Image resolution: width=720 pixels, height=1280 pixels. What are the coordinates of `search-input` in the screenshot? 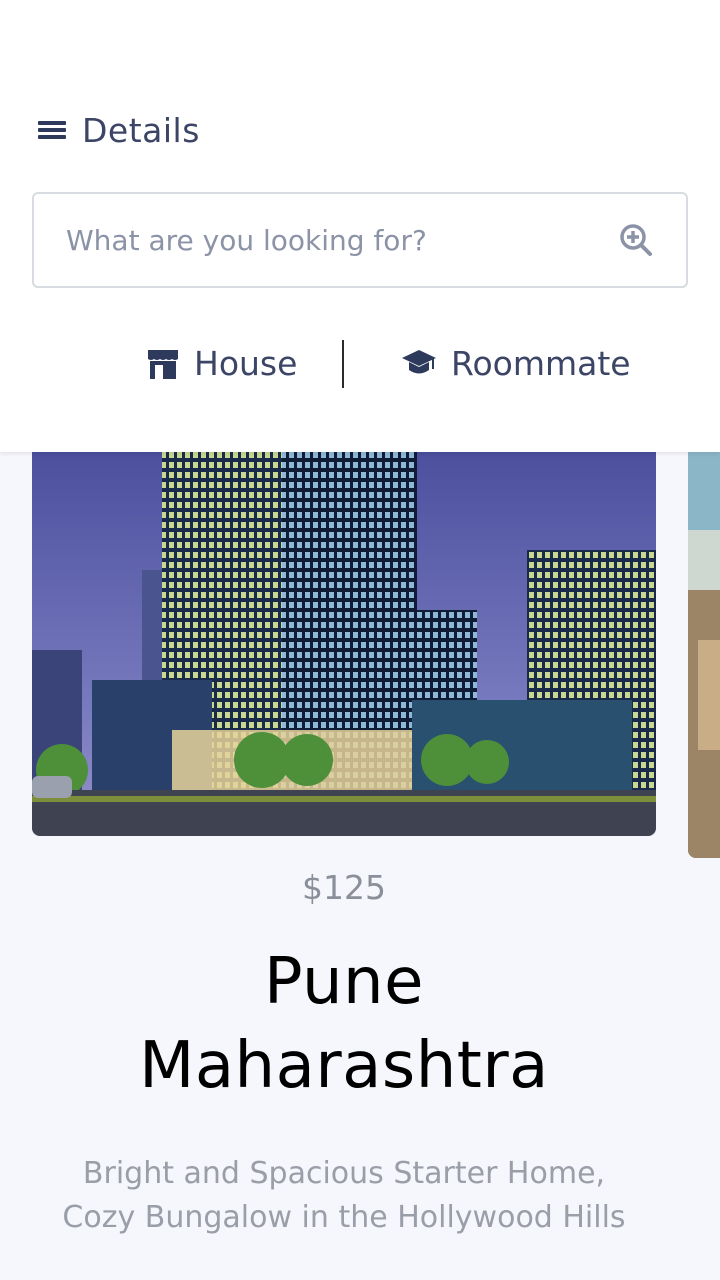 It's located at (342, 240).